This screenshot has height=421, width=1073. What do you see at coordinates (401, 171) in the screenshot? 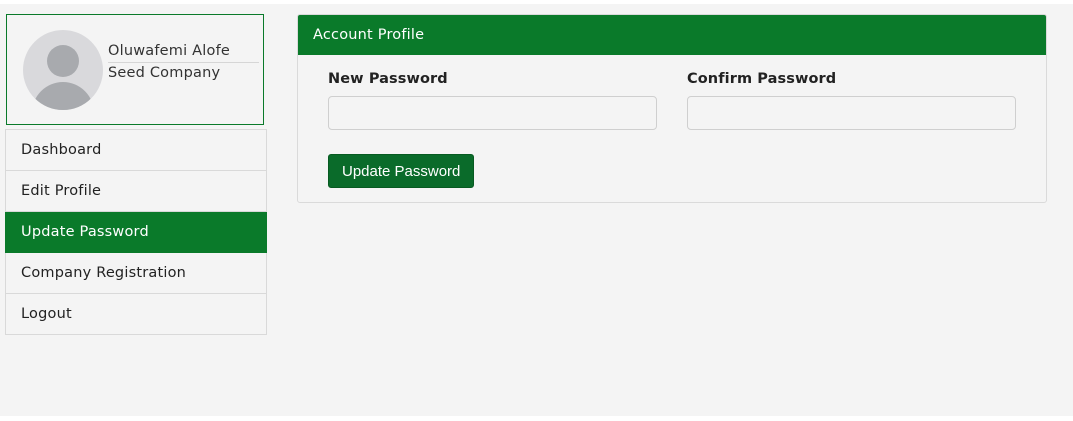
I see `update-password-button: Update Password` at bounding box center [401, 171].